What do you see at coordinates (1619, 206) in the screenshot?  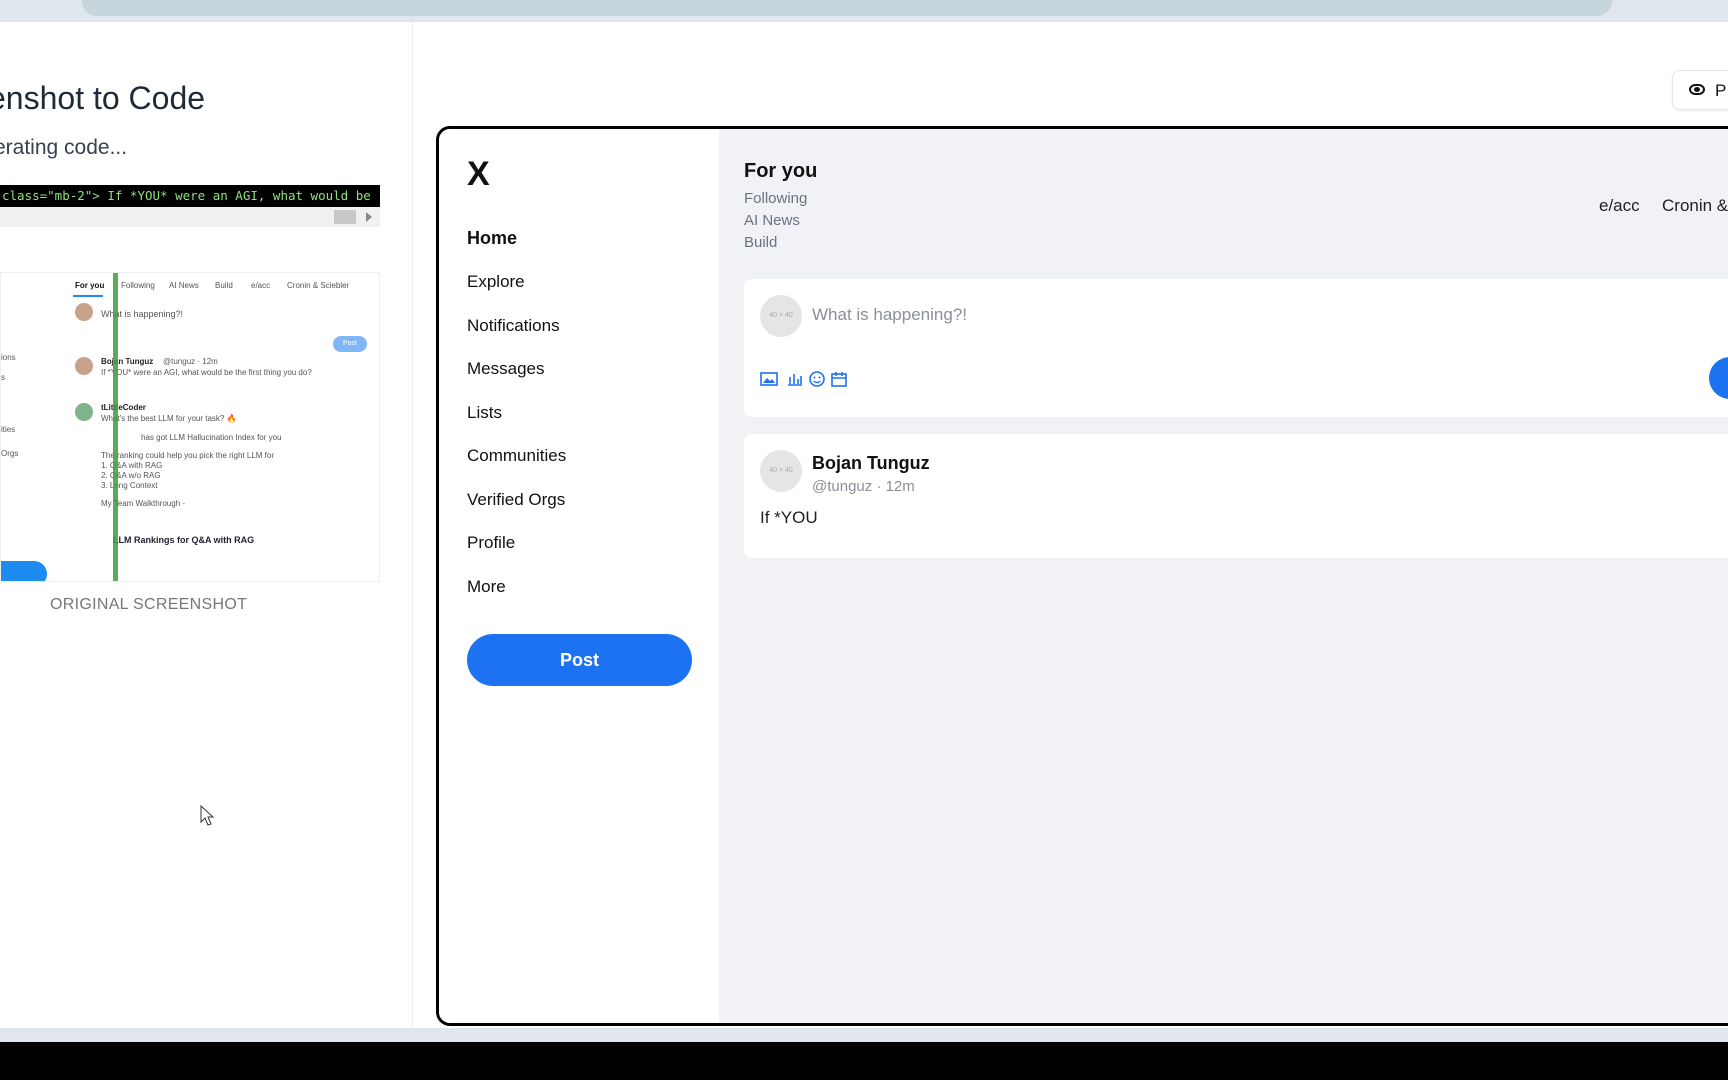 I see `tab-eacc: e/acc` at bounding box center [1619, 206].